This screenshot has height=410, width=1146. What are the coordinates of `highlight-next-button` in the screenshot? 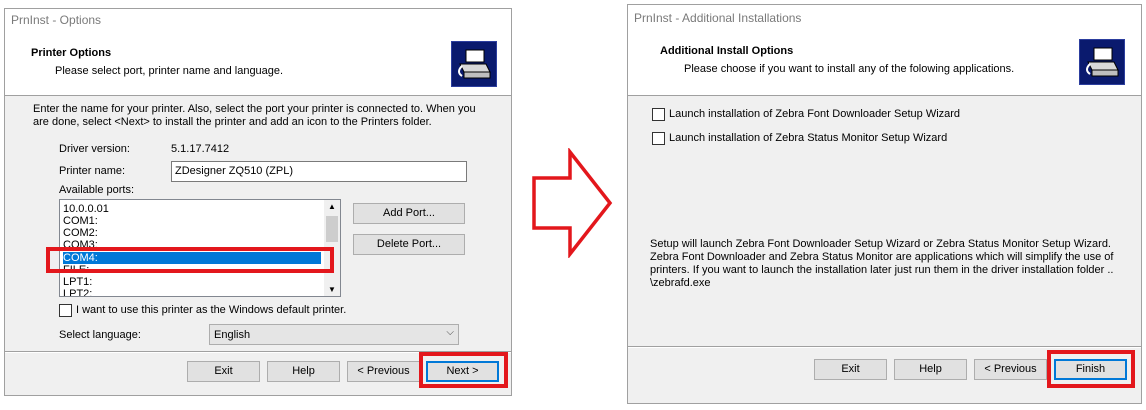 It's located at (463, 370).